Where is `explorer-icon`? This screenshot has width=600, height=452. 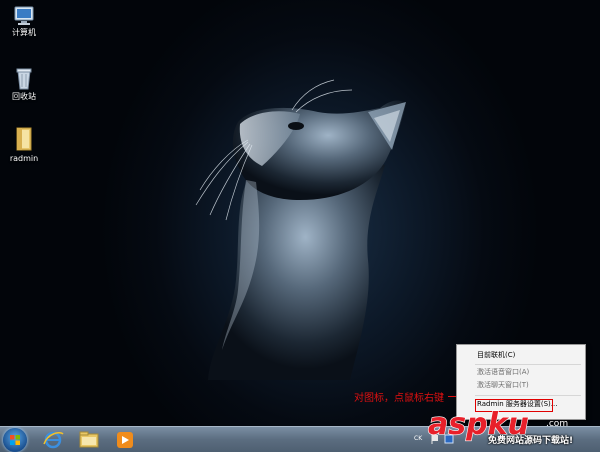
explorer-icon is located at coordinates (89, 439).